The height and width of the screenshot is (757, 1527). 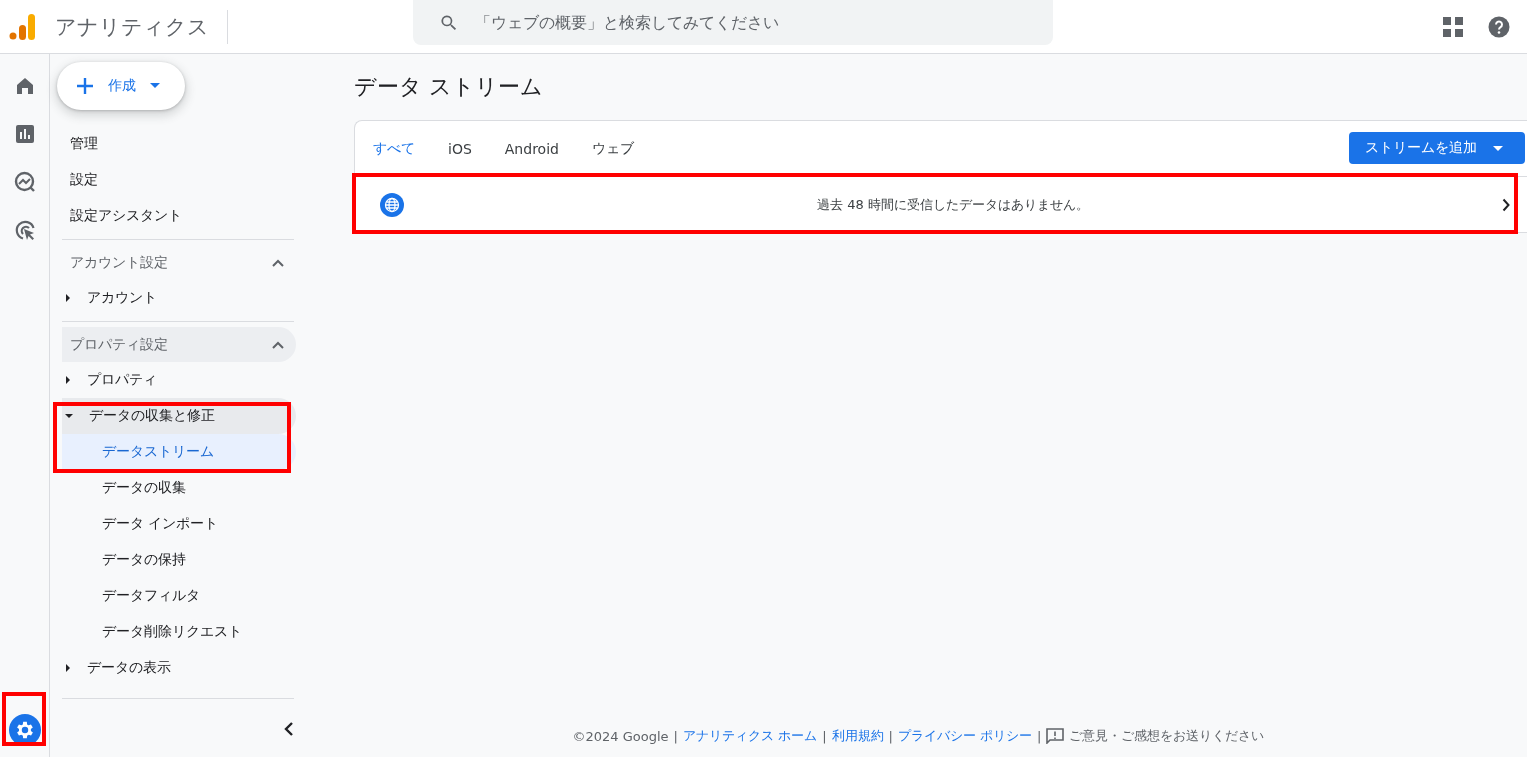 I want to click on caret-down-icon, so click(x=69, y=416).